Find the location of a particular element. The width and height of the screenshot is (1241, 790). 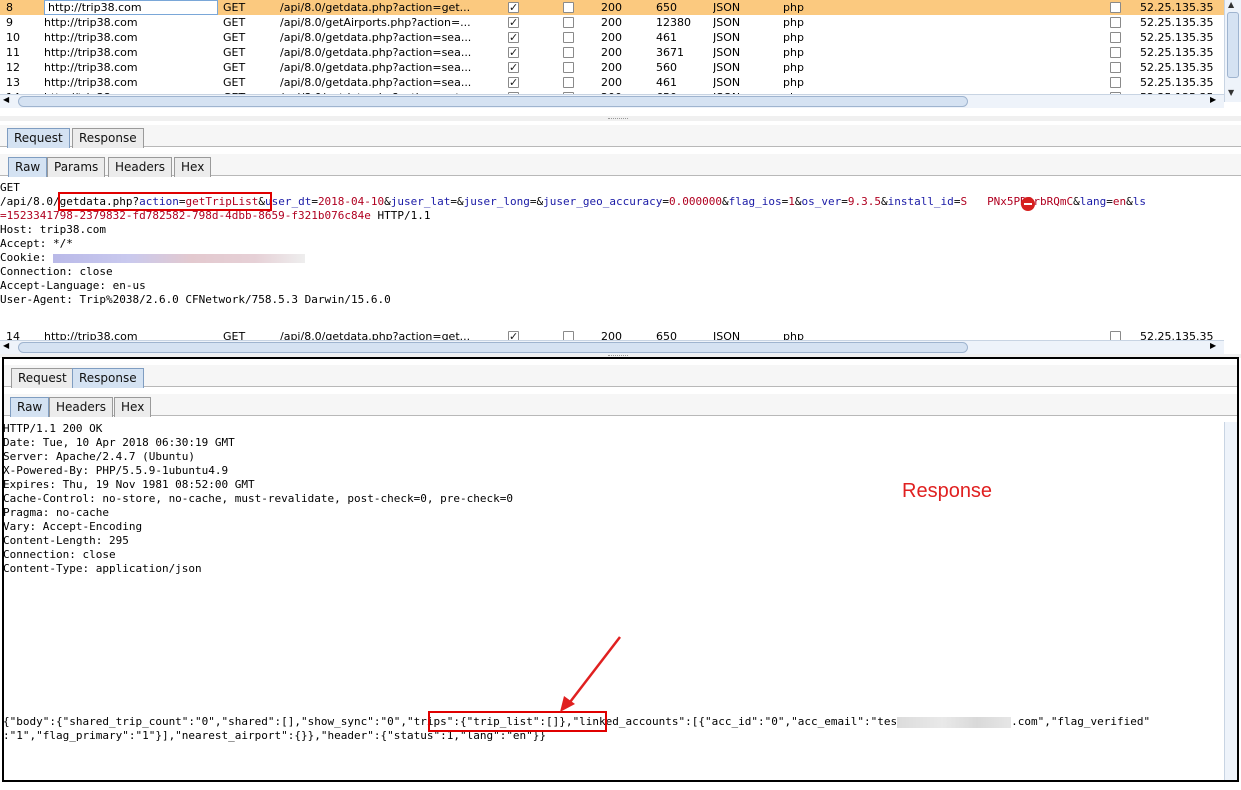

scroll-up-arrow-icon: ▲ is located at coordinates (1231, 4).